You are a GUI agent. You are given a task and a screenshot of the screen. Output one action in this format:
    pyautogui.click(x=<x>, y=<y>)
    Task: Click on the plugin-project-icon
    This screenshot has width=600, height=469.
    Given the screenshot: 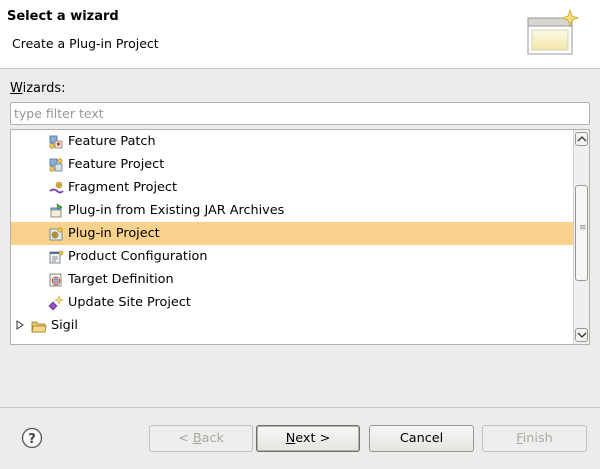 What is the action you would take?
    pyautogui.click(x=56, y=234)
    